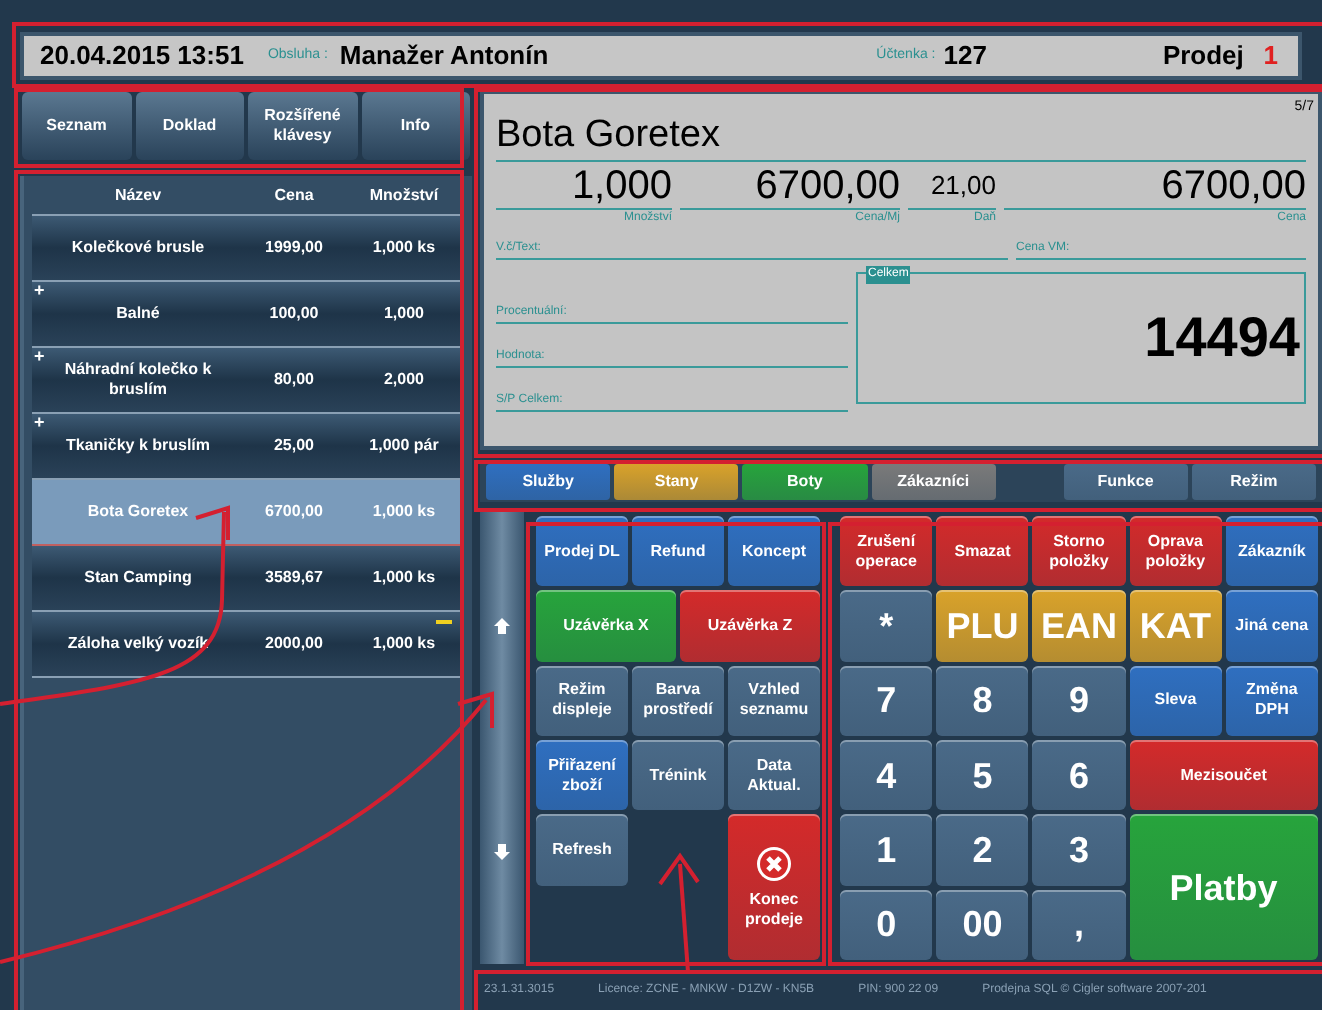 This screenshot has width=1322, height=1010. Describe the element at coordinates (886, 626) in the screenshot. I see `key-button: *` at that location.